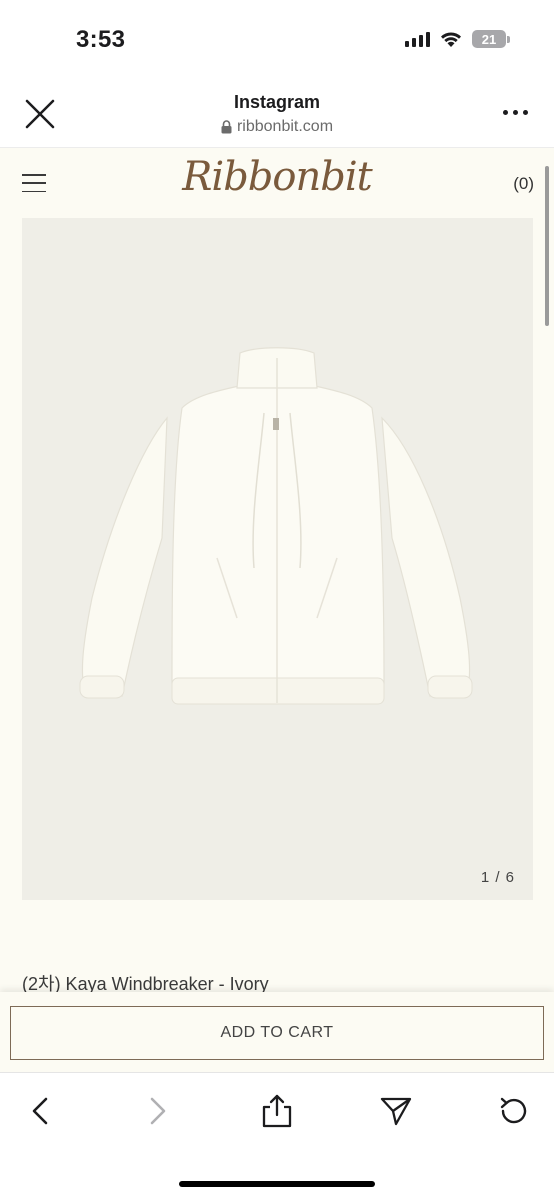  What do you see at coordinates (514, 1111) in the screenshot?
I see `reload-icon` at bounding box center [514, 1111].